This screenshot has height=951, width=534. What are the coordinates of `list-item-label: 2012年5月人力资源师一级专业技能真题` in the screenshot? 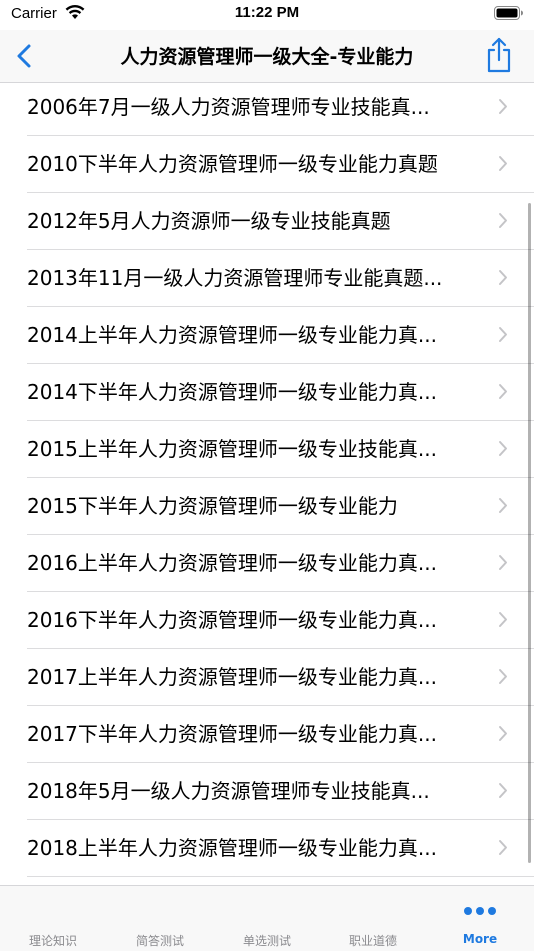 It's located at (209, 221).